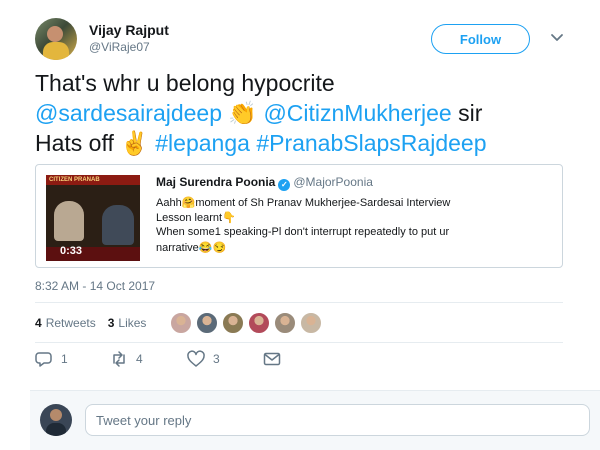  What do you see at coordinates (69, 221) in the screenshot?
I see `thumbnail-person-left` at bounding box center [69, 221].